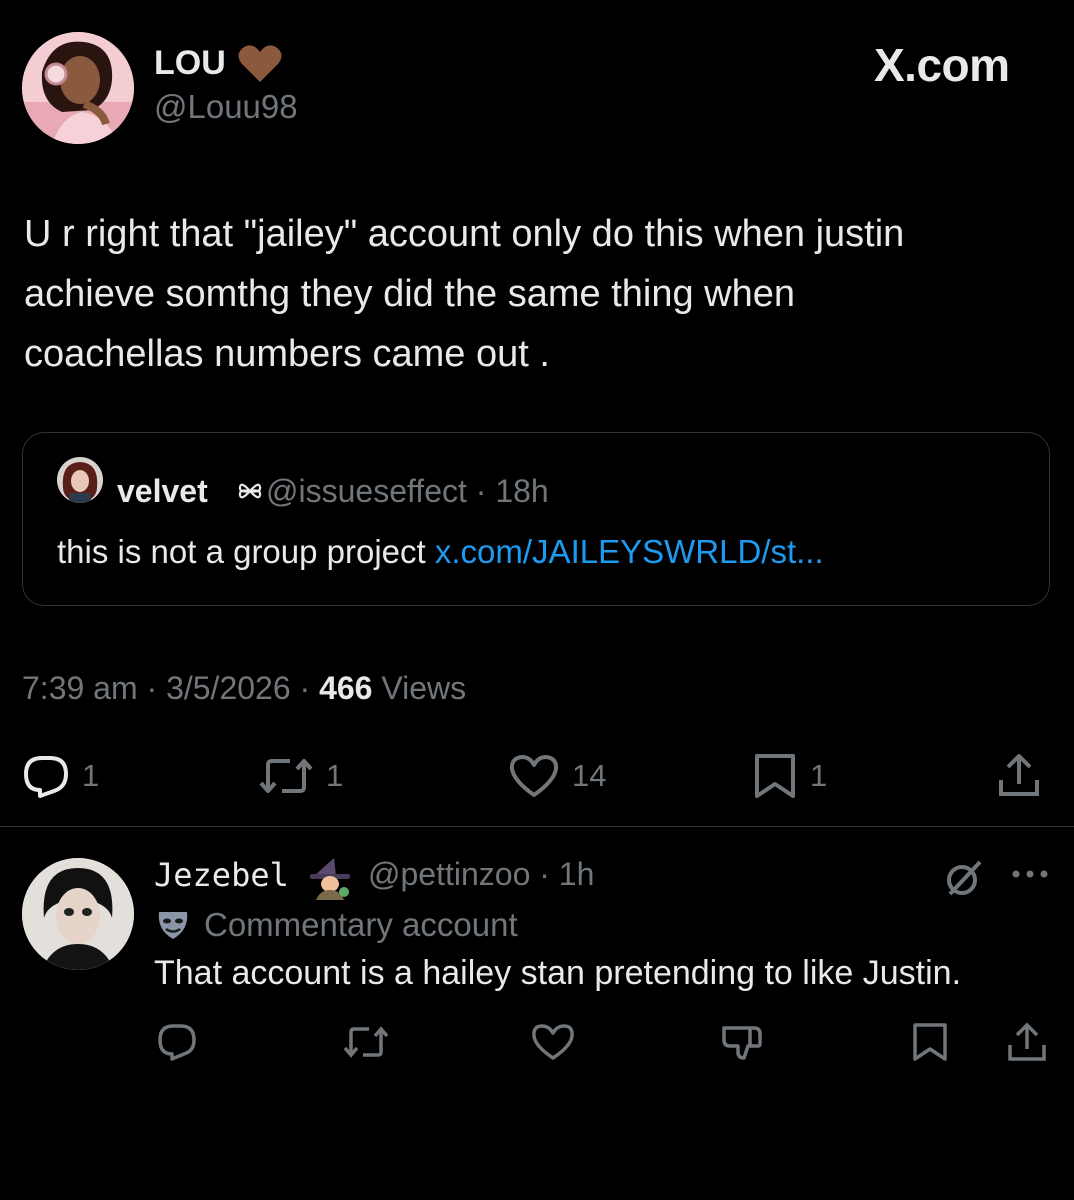 This screenshot has height=1200, width=1074. What do you see at coordinates (942, 65) in the screenshot?
I see `site-label: X.com` at bounding box center [942, 65].